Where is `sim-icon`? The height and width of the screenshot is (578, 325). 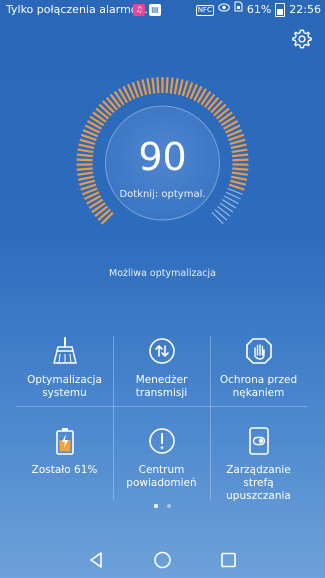 sim-icon is located at coordinates (238, 10).